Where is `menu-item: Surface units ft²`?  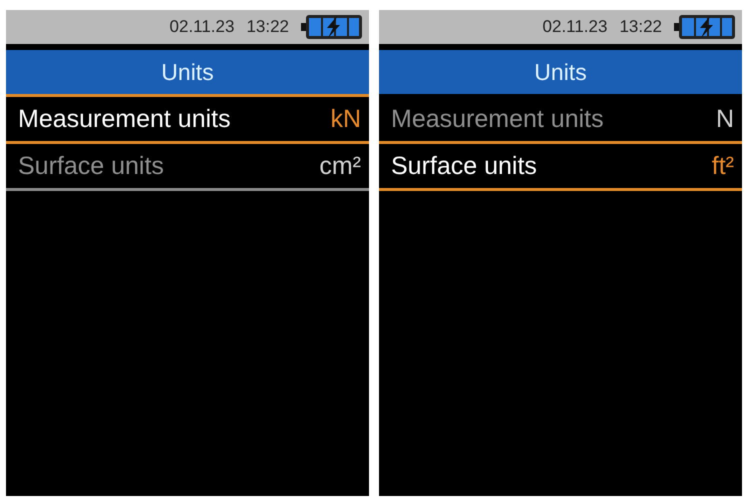 menu-item: Surface units ft² is located at coordinates (560, 166).